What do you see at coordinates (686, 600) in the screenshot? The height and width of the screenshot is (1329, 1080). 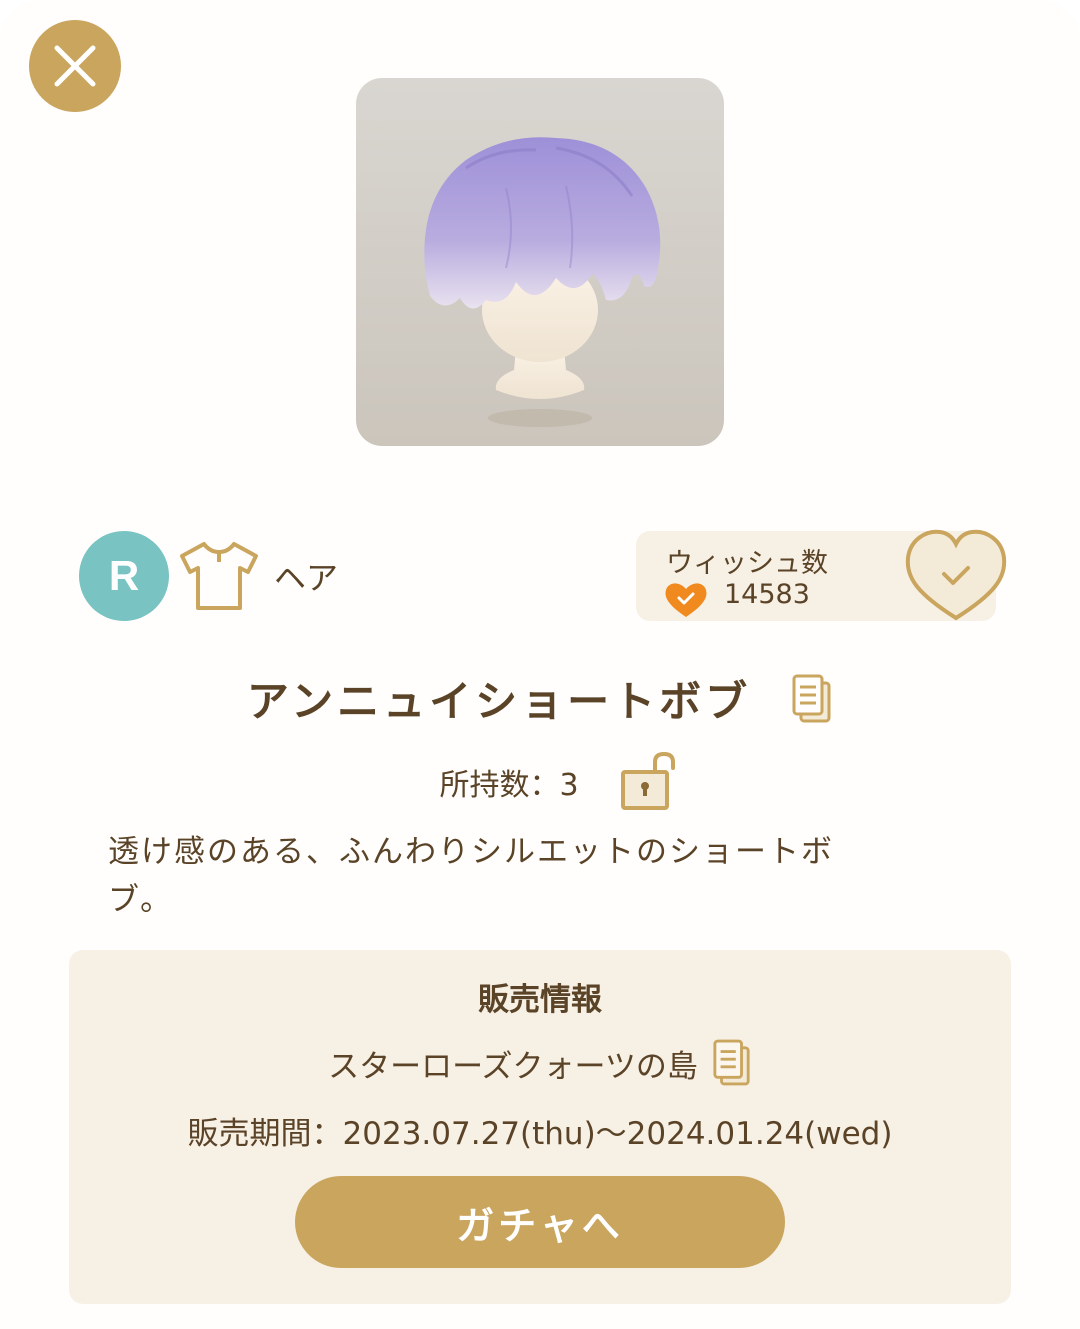 I see `heart-check-icon` at bounding box center [686, 600].